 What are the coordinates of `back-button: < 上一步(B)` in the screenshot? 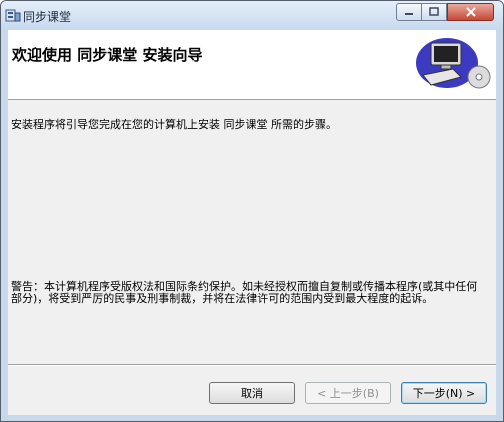 It's located at (348, 393).